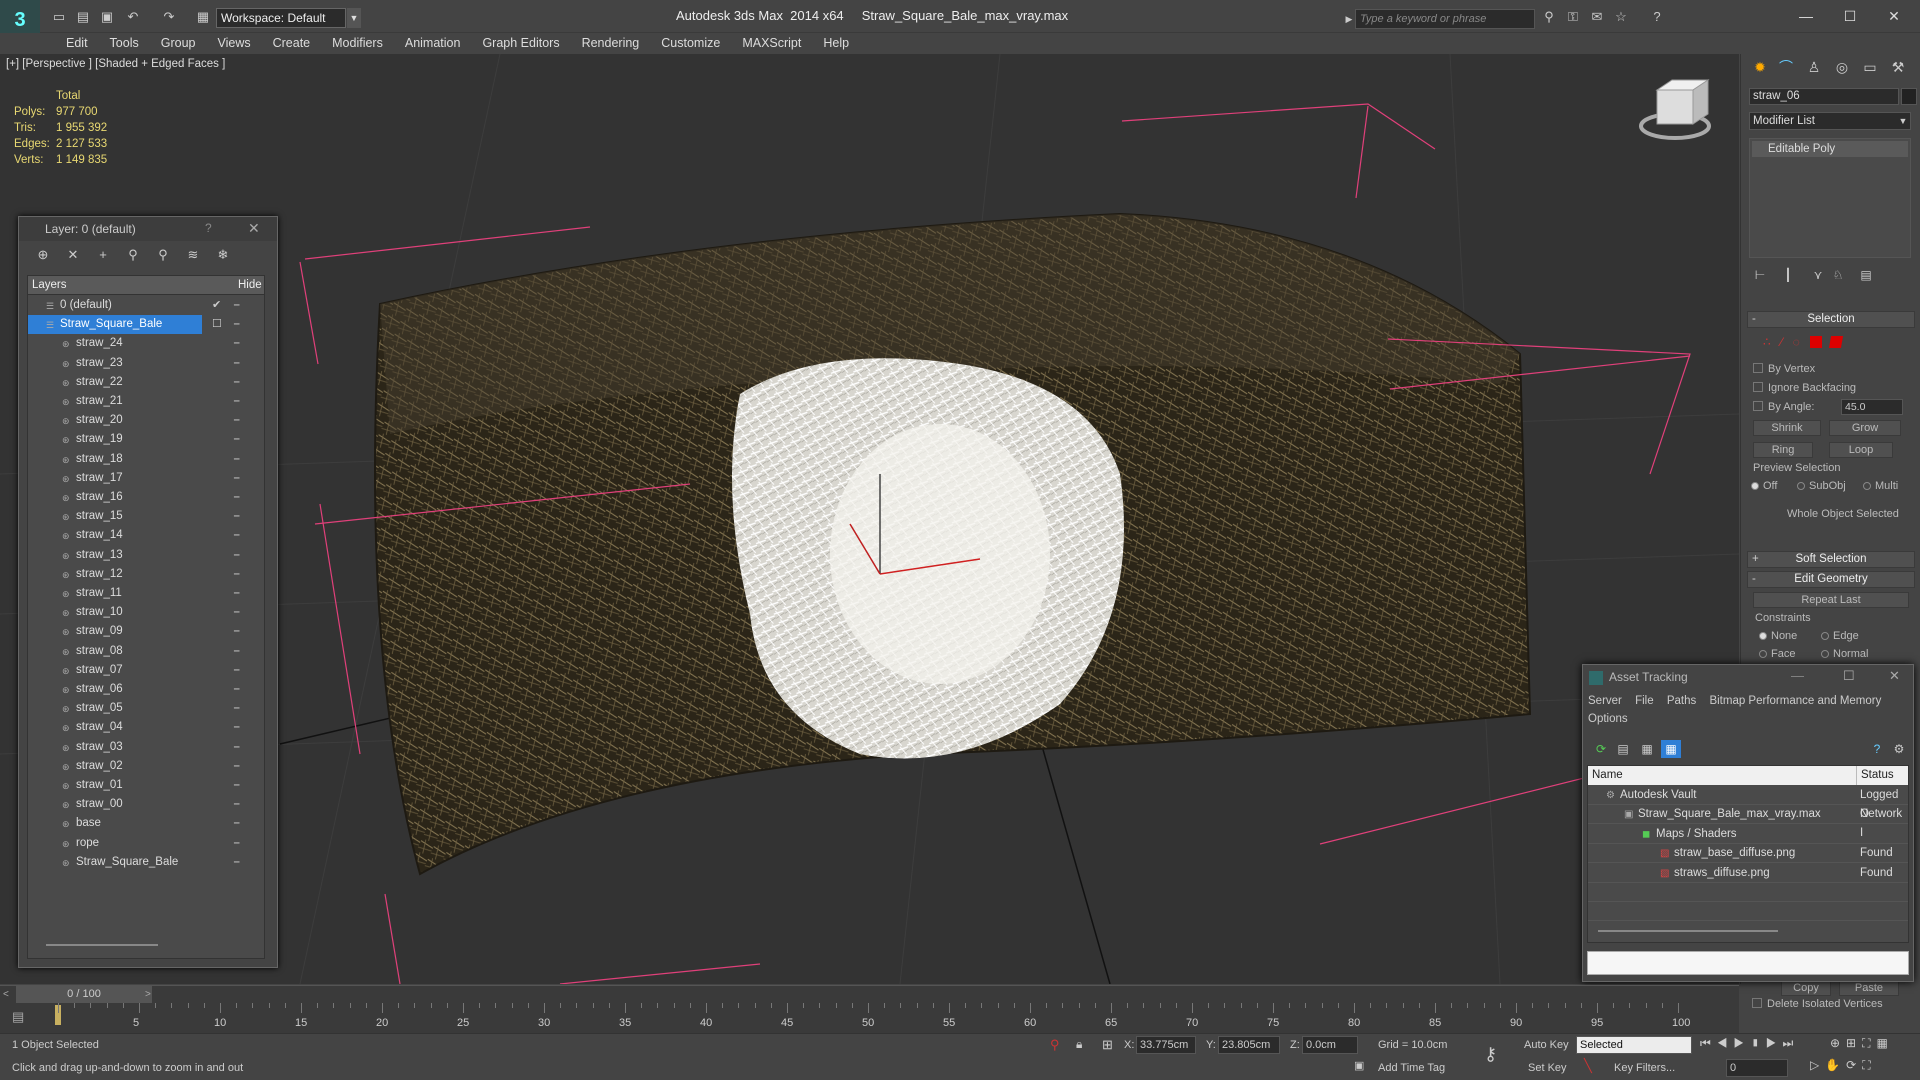 The image size is (1920, 1080). I want to click on detail-view-icon: ▦, so click(1647, 749).